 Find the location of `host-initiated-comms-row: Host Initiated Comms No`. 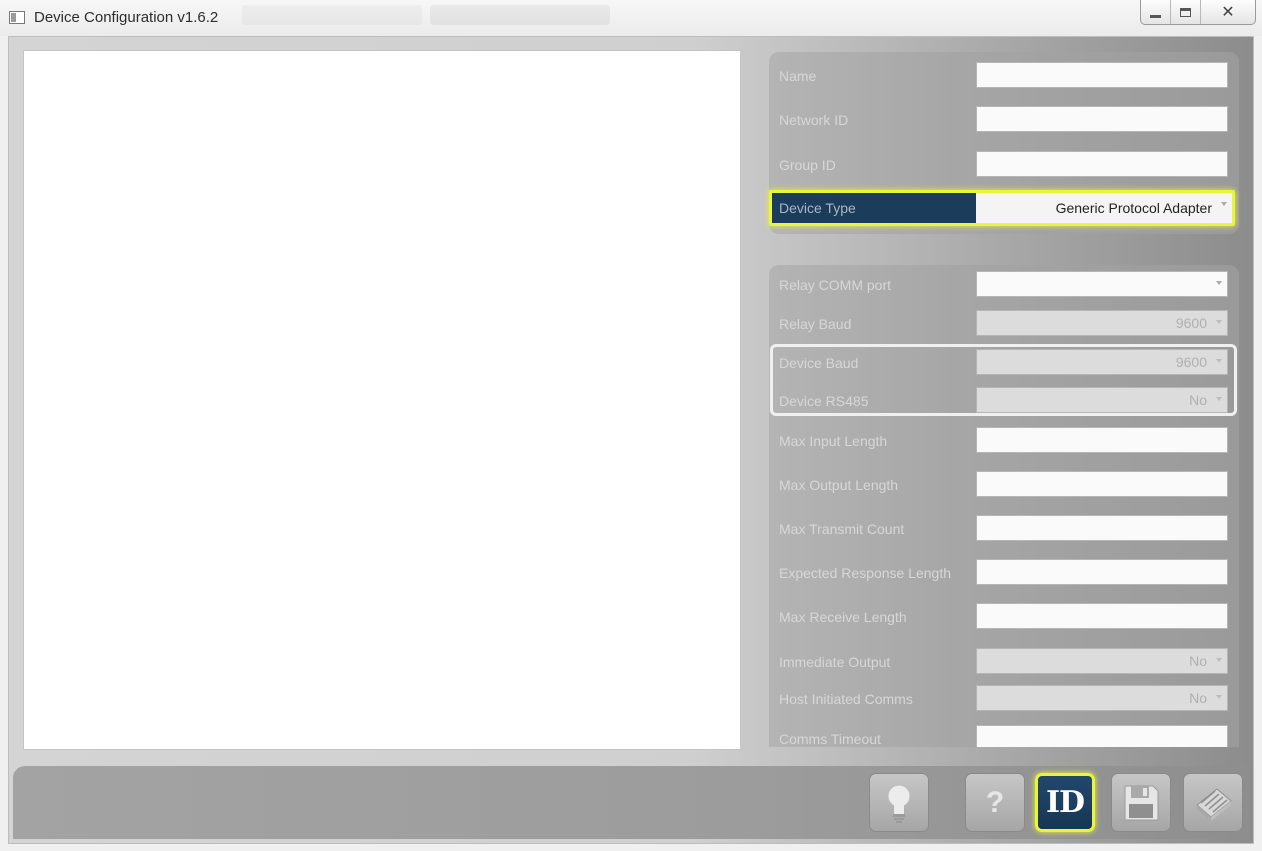

host-initiated-comms-row: Host Initiated Comms No is located at coordinates (1004, 699).